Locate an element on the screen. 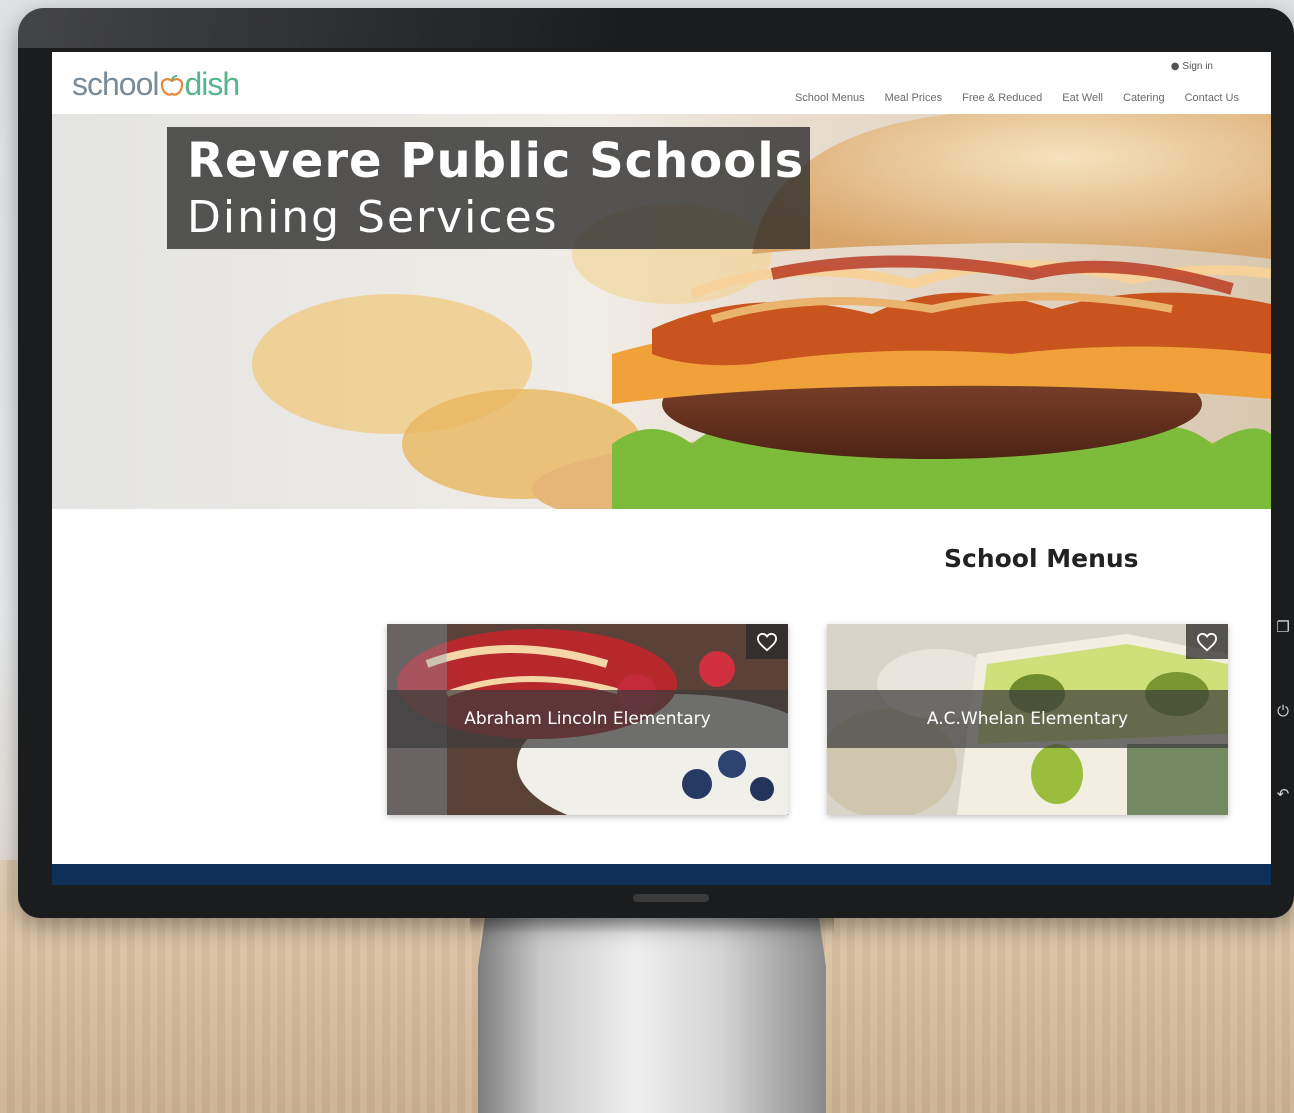 The image size is (1294, 1113). nav-free-reduced: Free & Reduced is located at coordinates (1002, 98).